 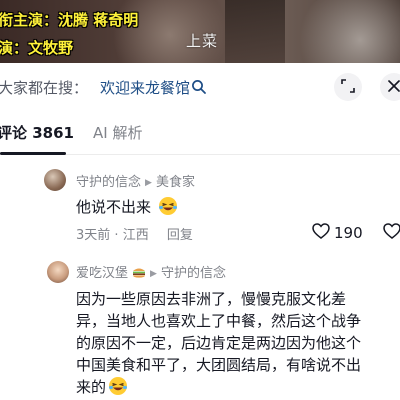 I want to click on expand-button, so click(x=348, y=87).